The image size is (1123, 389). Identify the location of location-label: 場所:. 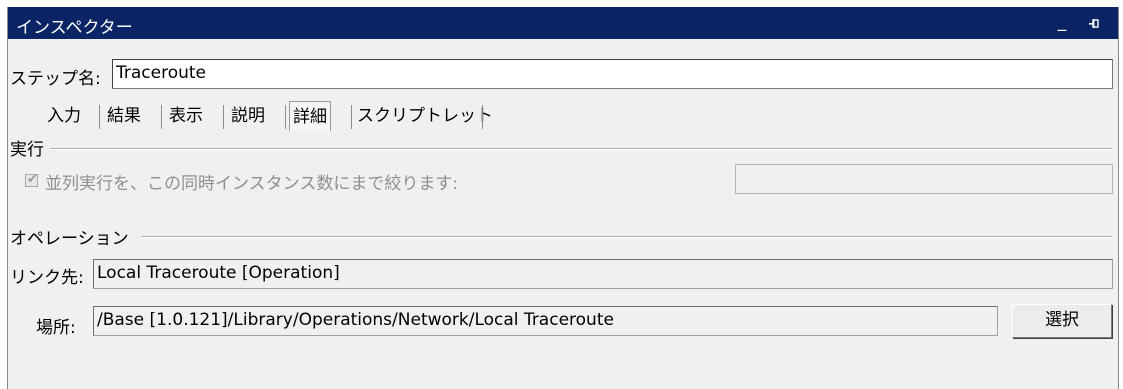
(56, 328).